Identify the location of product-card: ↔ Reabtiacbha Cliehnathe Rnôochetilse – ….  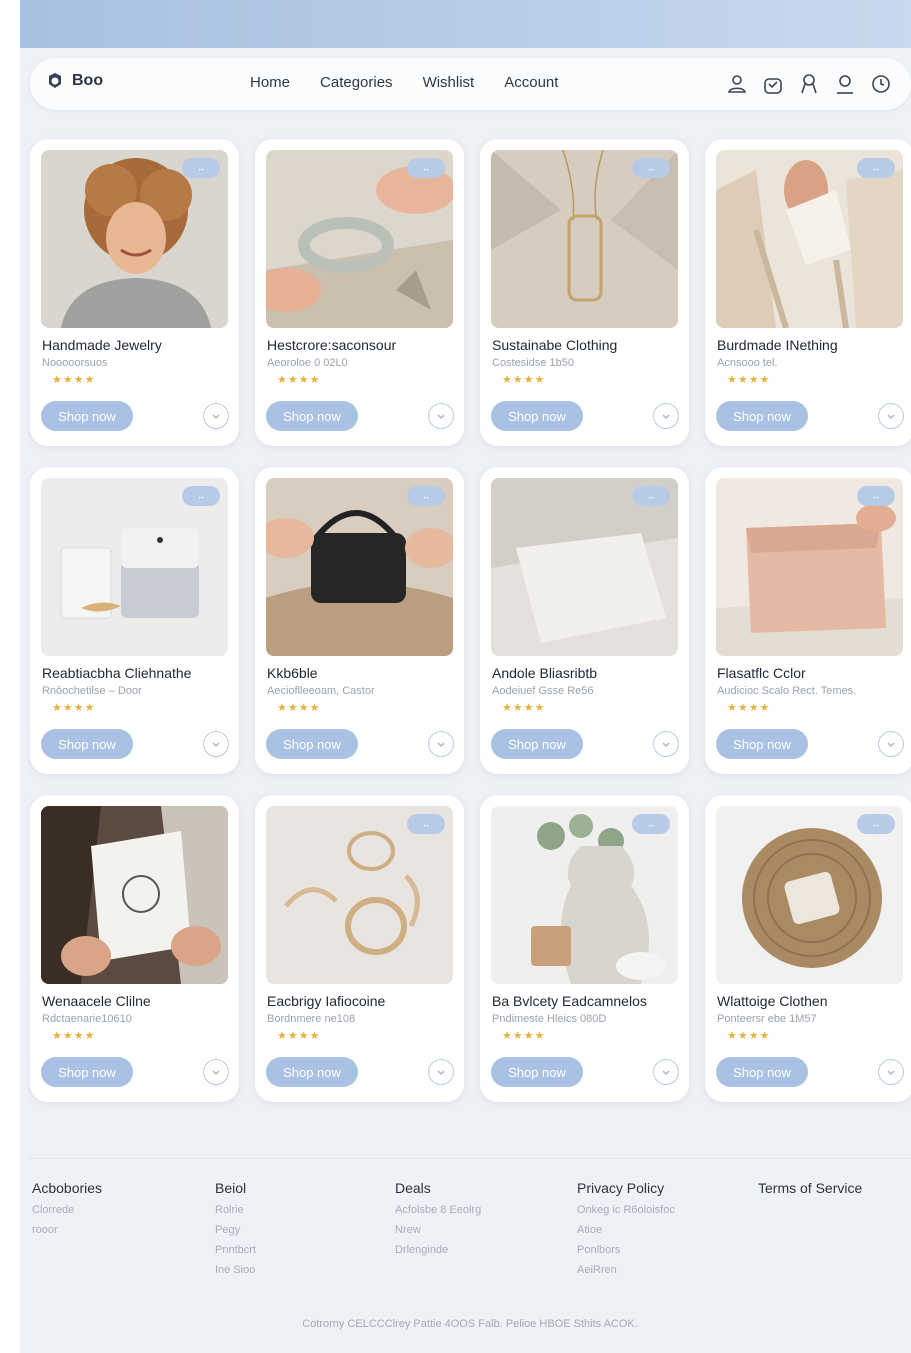
(134, 620).